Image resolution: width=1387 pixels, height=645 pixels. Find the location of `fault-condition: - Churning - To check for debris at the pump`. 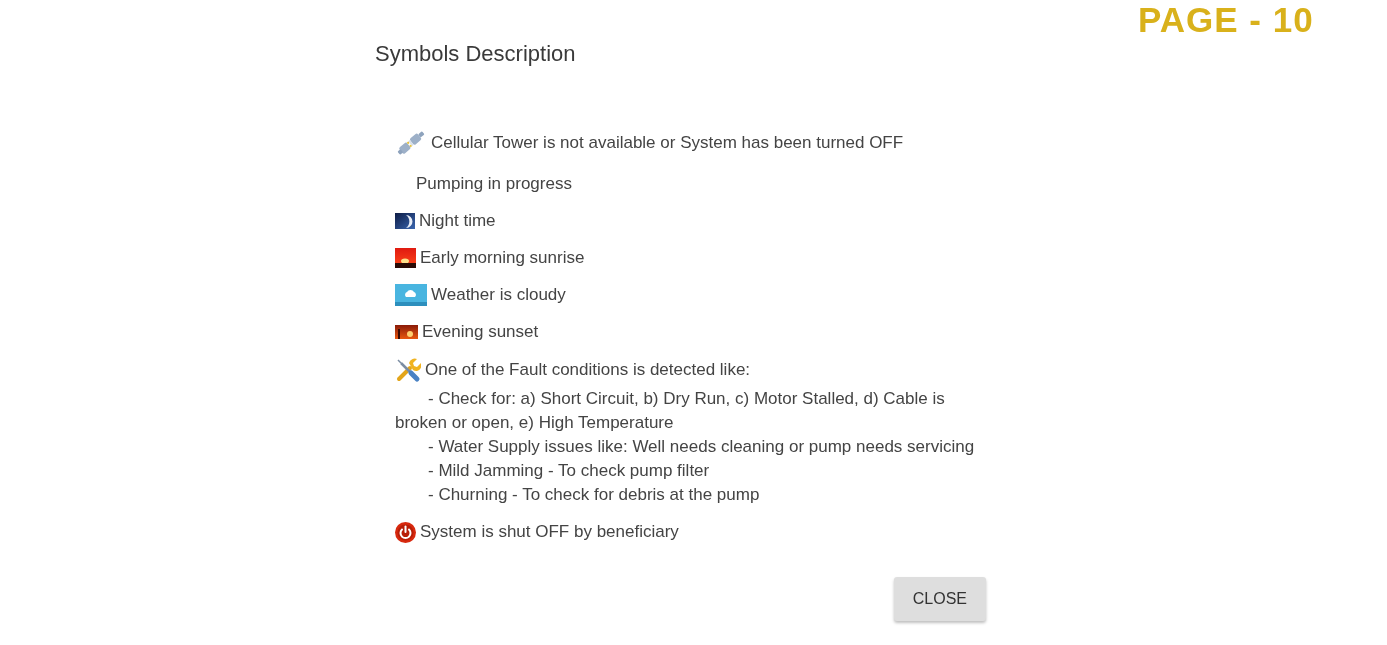

fault-condition: - Churning - To check for debris at the pump is located at coordinates (594, 495).